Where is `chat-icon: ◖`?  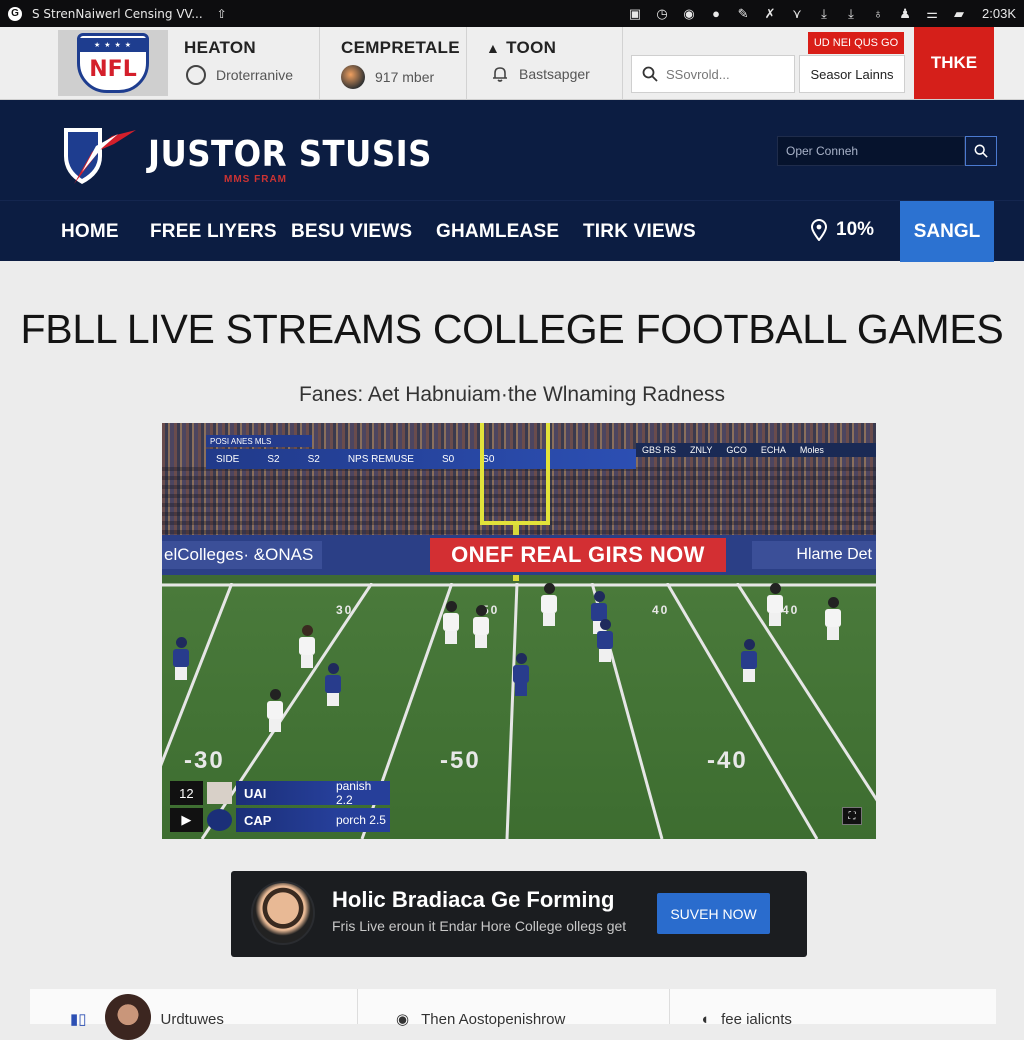
chat-icon: ◖ is located at coordinates (705, 1019).